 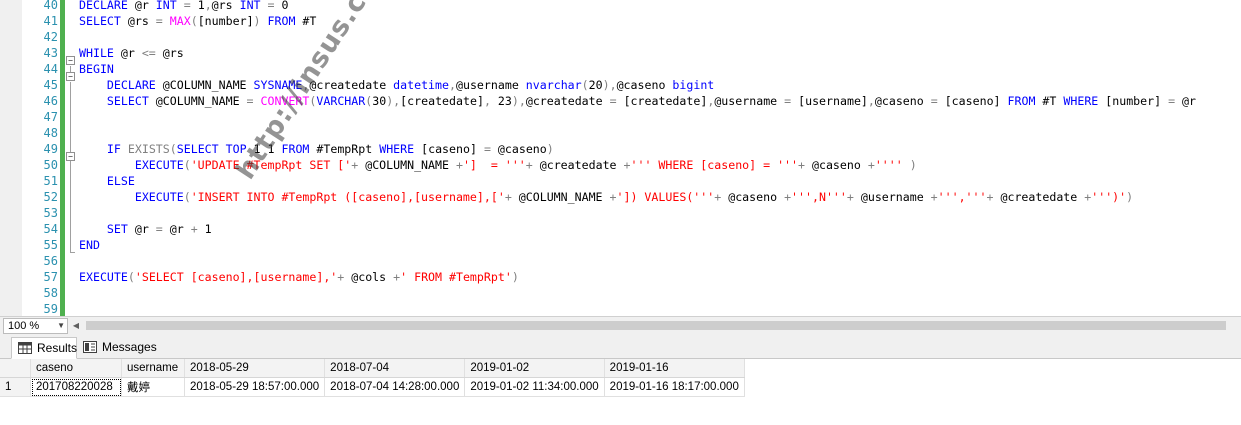 I want to click on code-token: [caseno], so click(x=449, y=149).